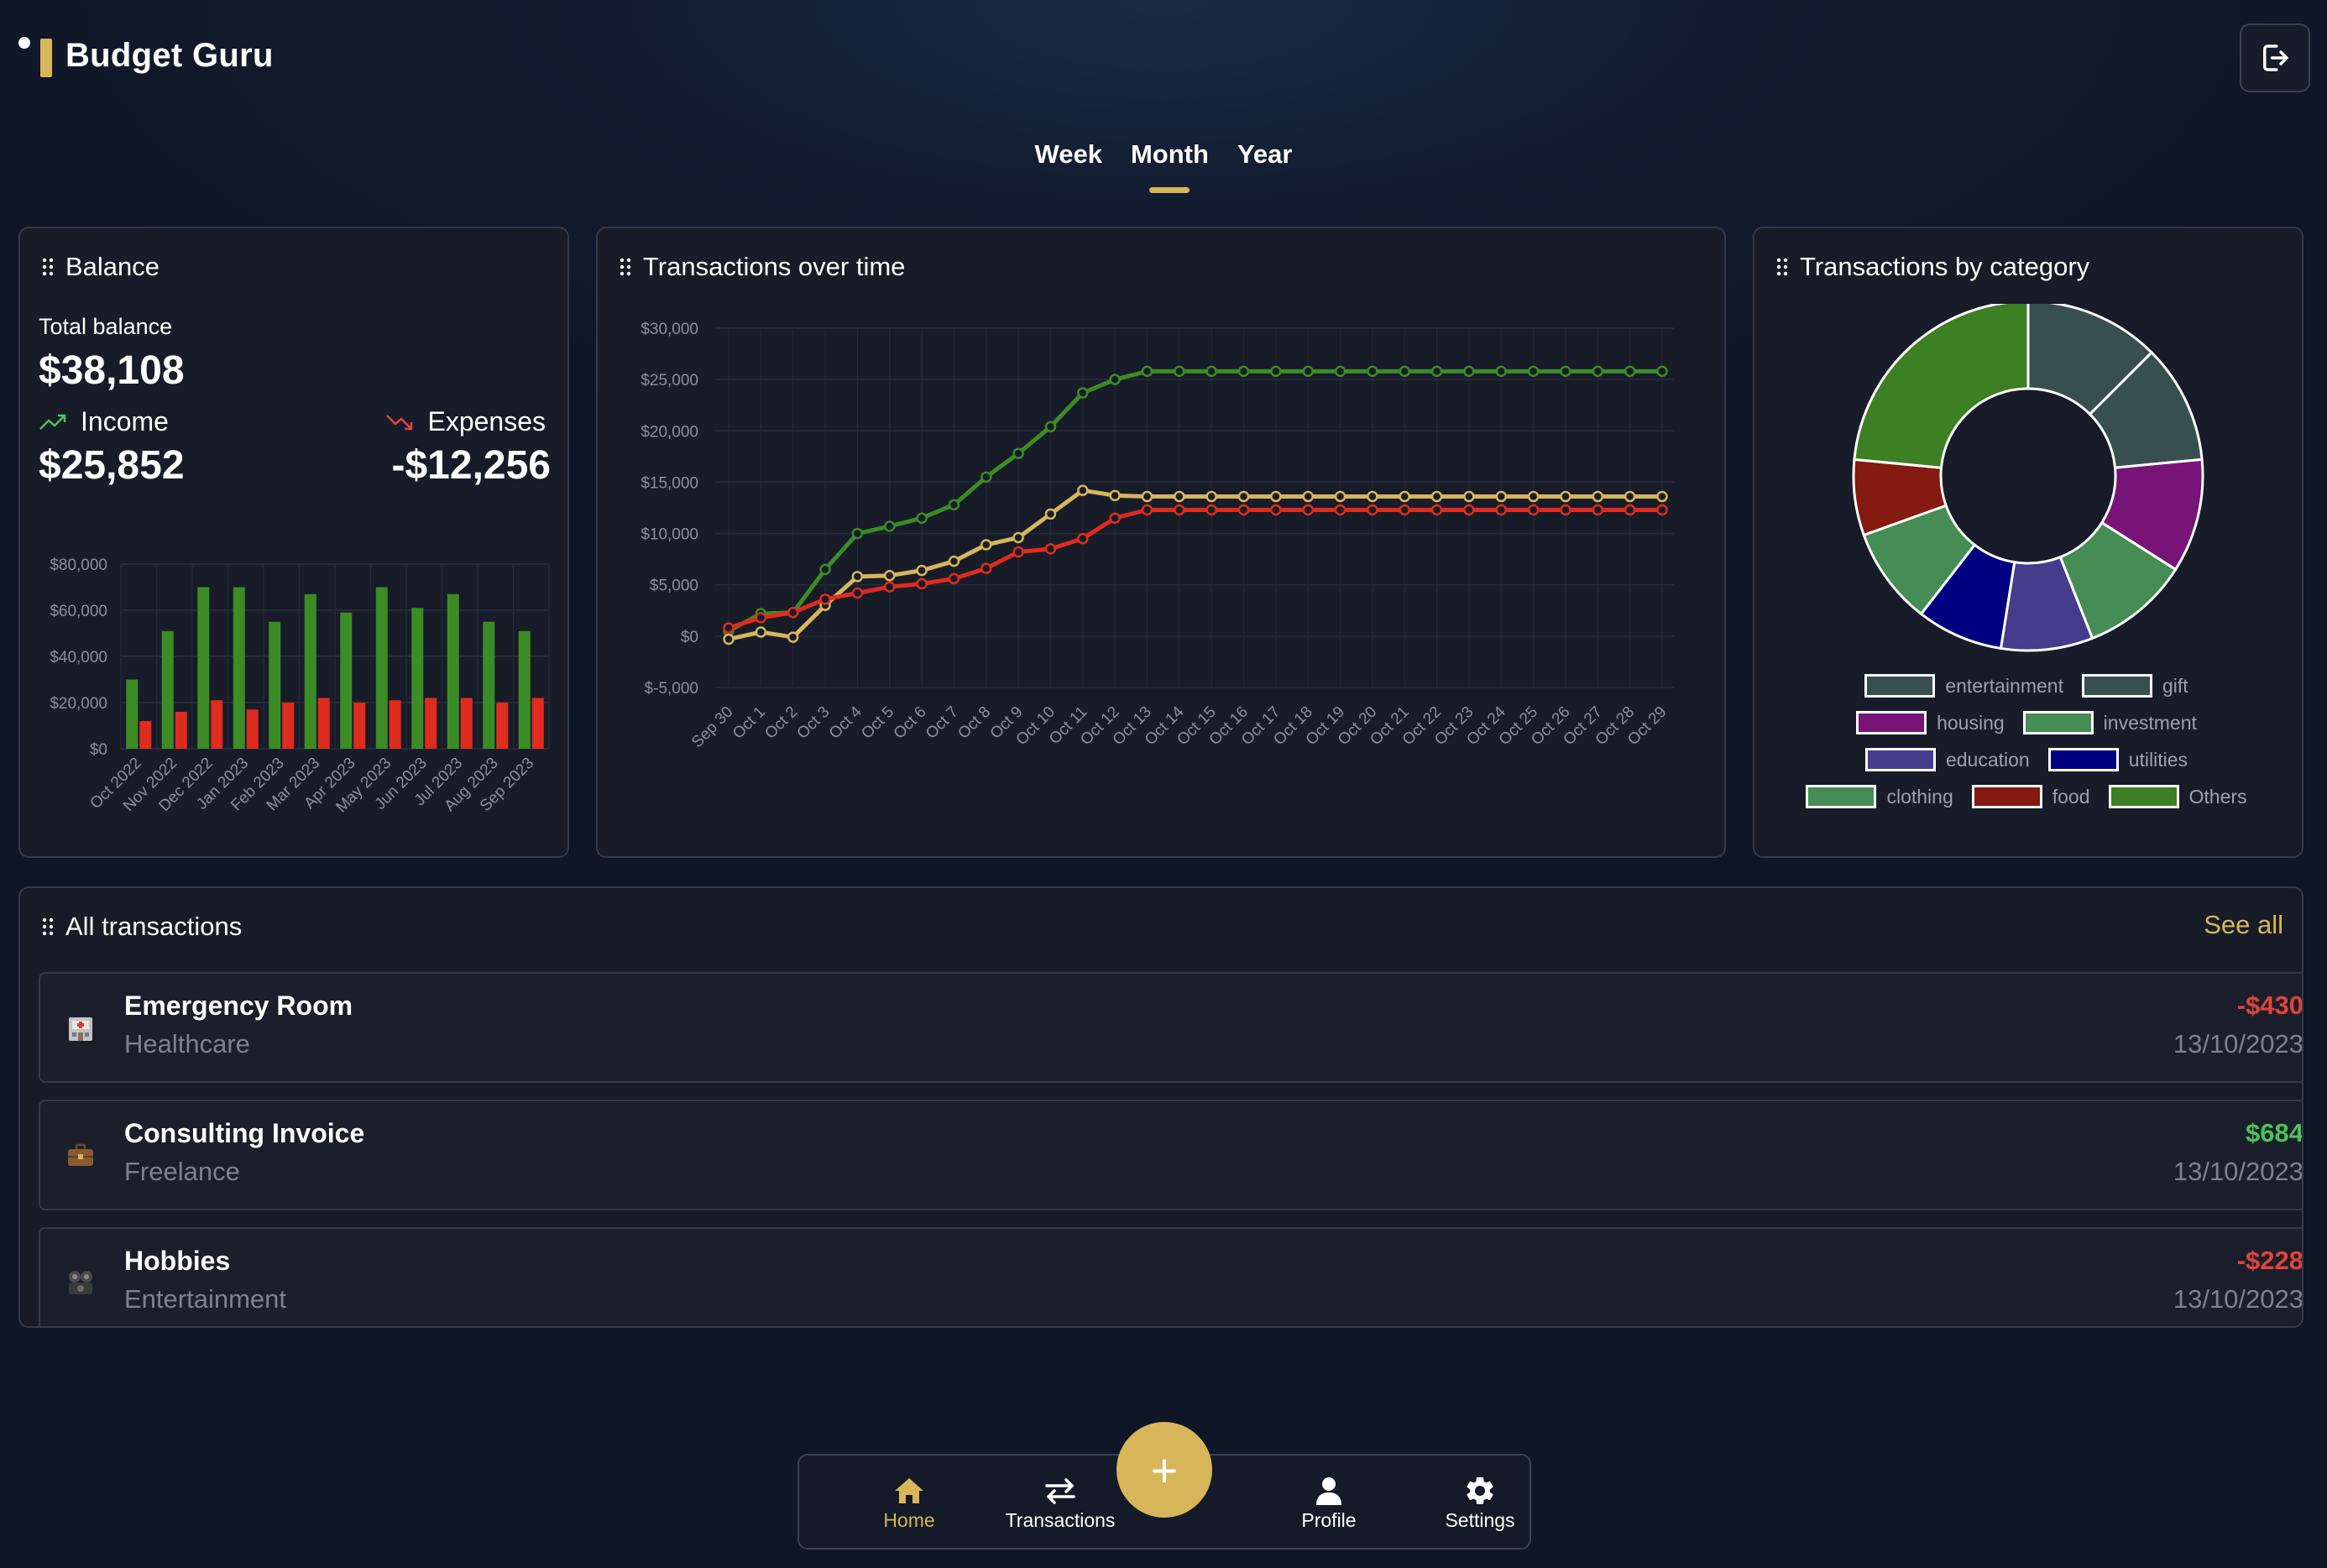  I want to click on y-tick-label: $-5,000, so click(671, 689).